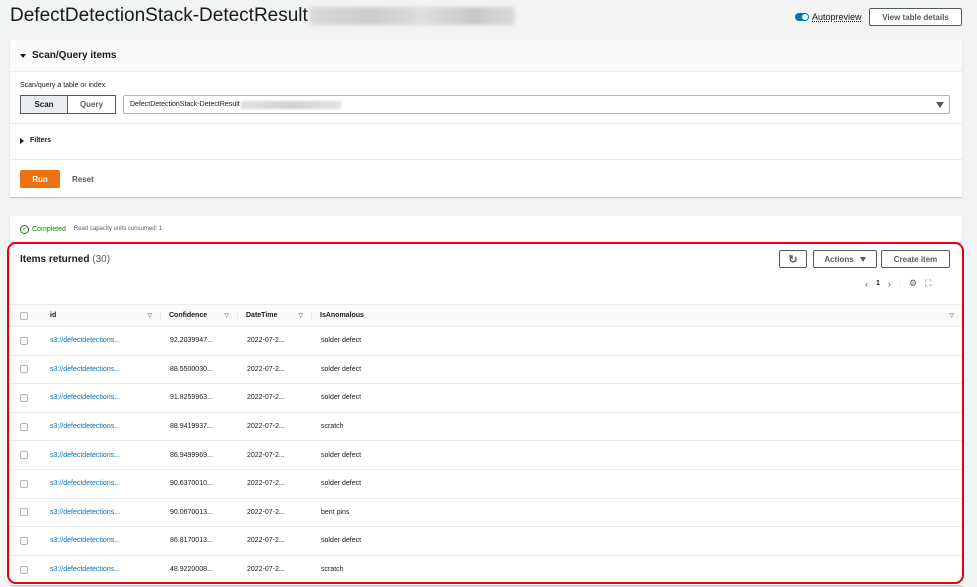  Describe the element at coordinates (83, 179) in the screenshot. I see `reset-button: Reset` at that location.